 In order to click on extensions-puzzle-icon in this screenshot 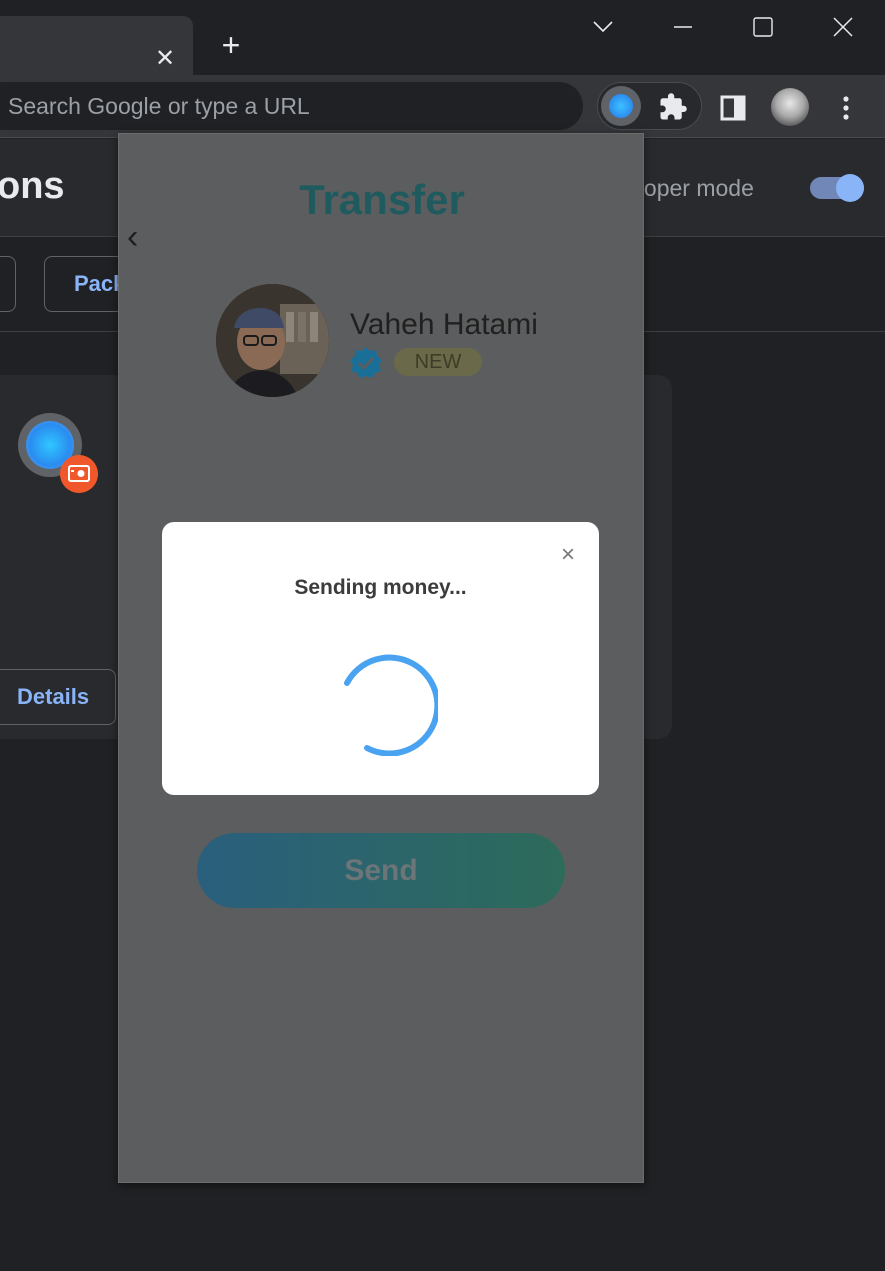, I will do `click(673, 107)`.